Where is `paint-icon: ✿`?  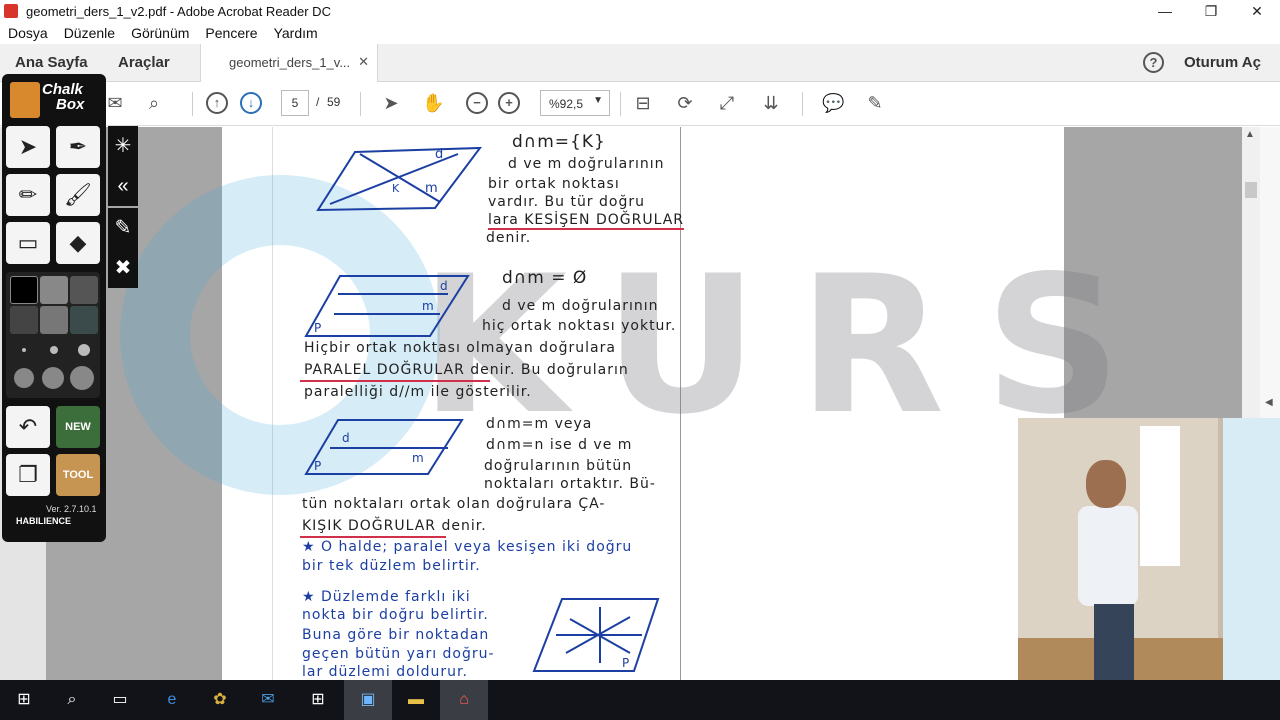
paint-icon: ✿ is located at coordinates (220, 700).